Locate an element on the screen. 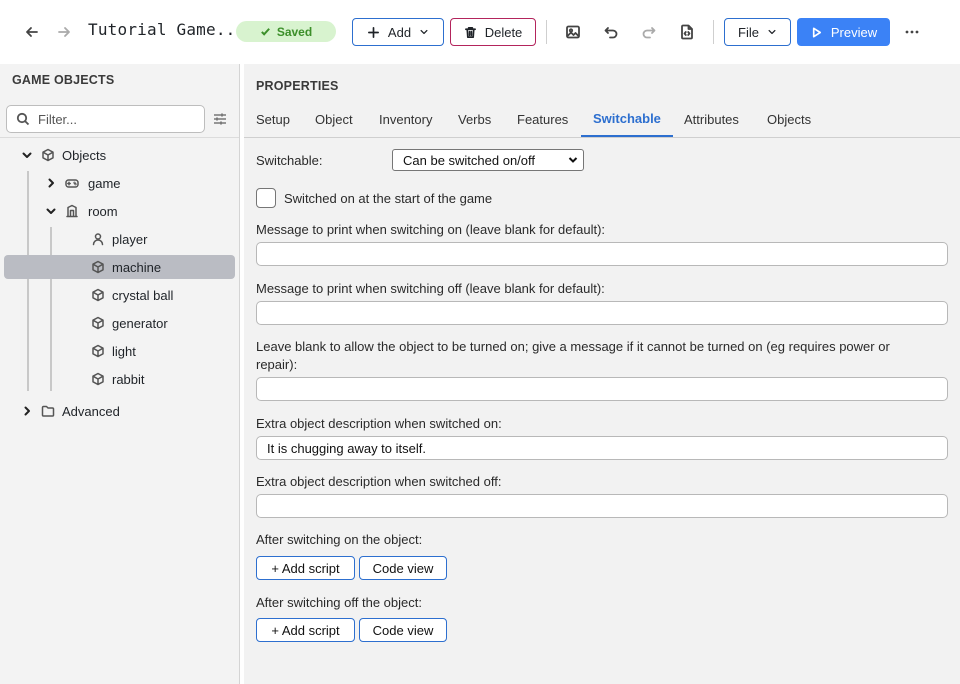  add-script-on-button: + Add script is located at coordinates (305, 568).